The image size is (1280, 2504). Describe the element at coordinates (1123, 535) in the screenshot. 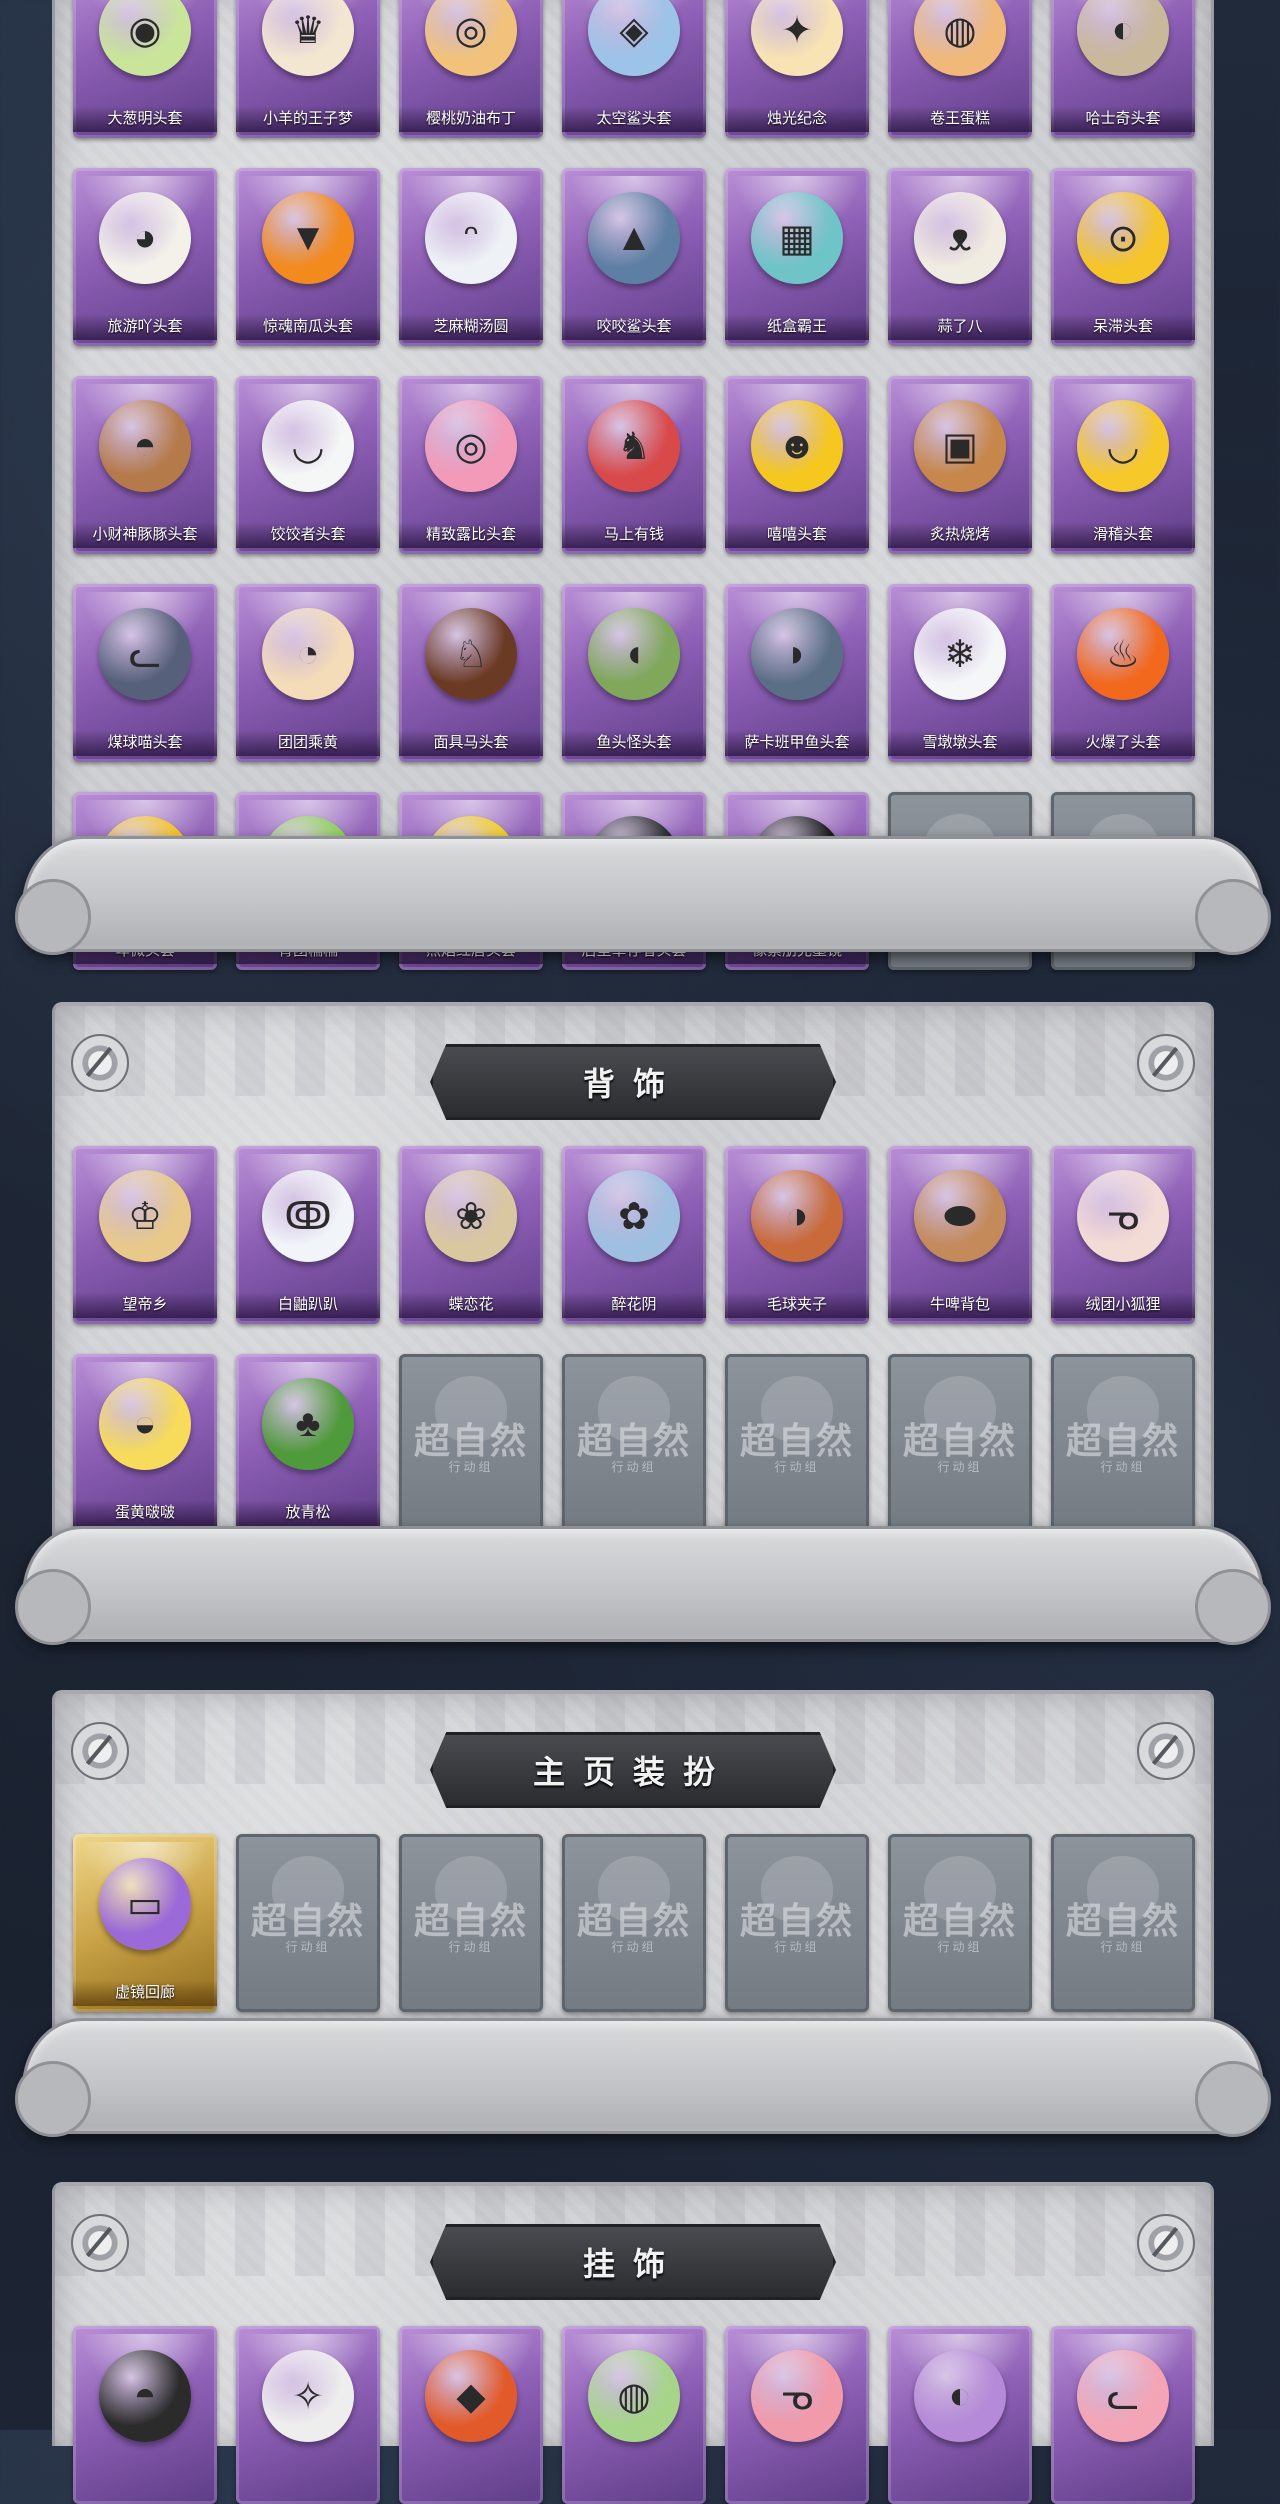

I see `item-label: 滑稽头套` at that location.